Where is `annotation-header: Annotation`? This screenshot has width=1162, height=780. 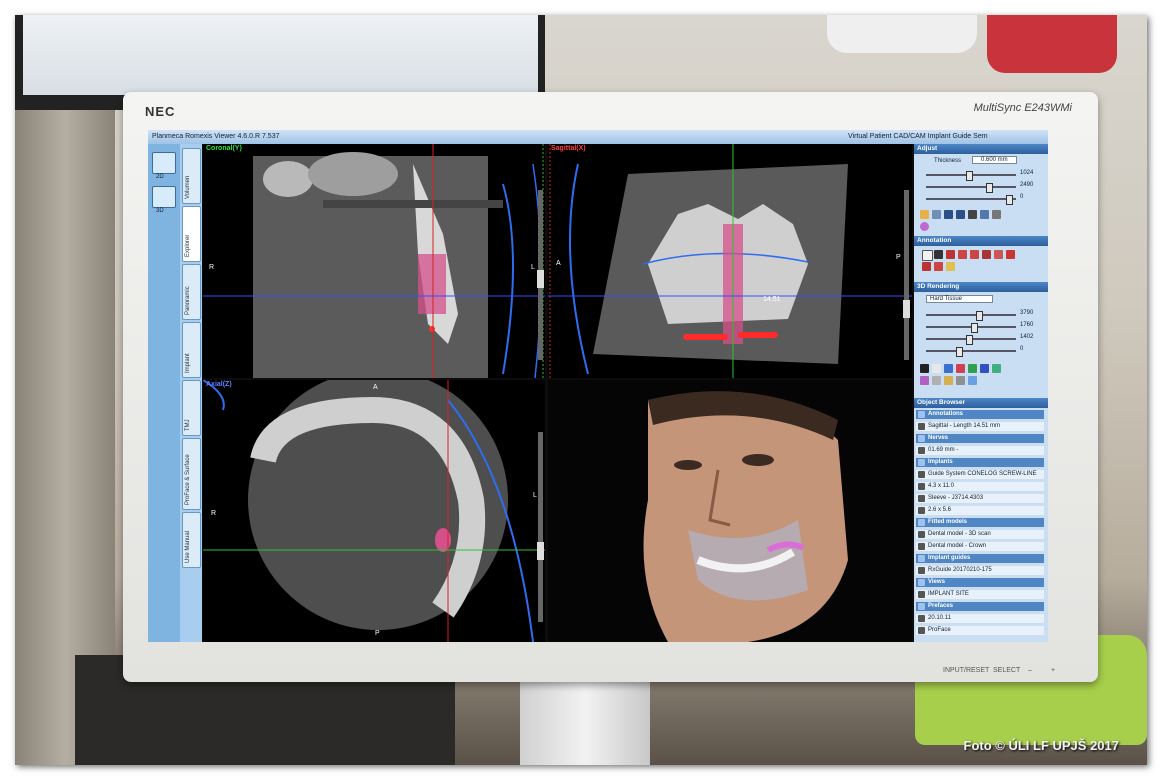 annotation-header: Annotation is located at coordinates (981, 241).